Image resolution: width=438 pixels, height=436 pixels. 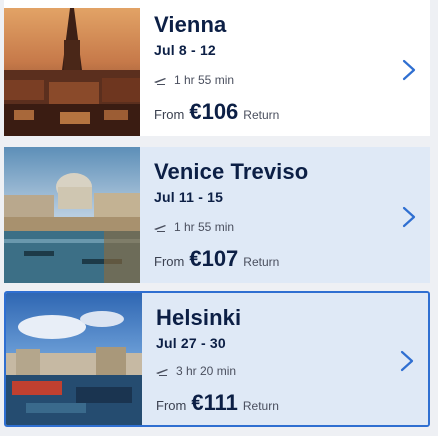 What do you see at coordinates (191, 343) in the screenshot?
I see `travel-dates: Jul 27 - 30` at bounding box center [191, 343].